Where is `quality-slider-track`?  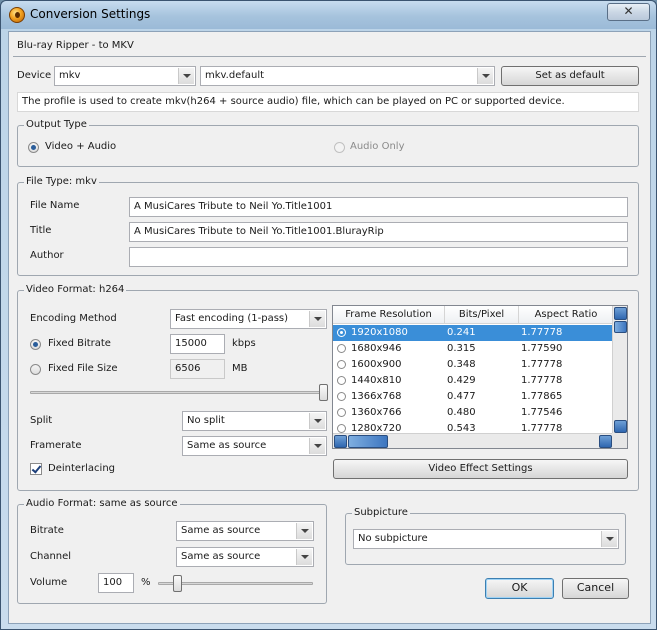
quality-slider-track is located at coordinates (179, 392).